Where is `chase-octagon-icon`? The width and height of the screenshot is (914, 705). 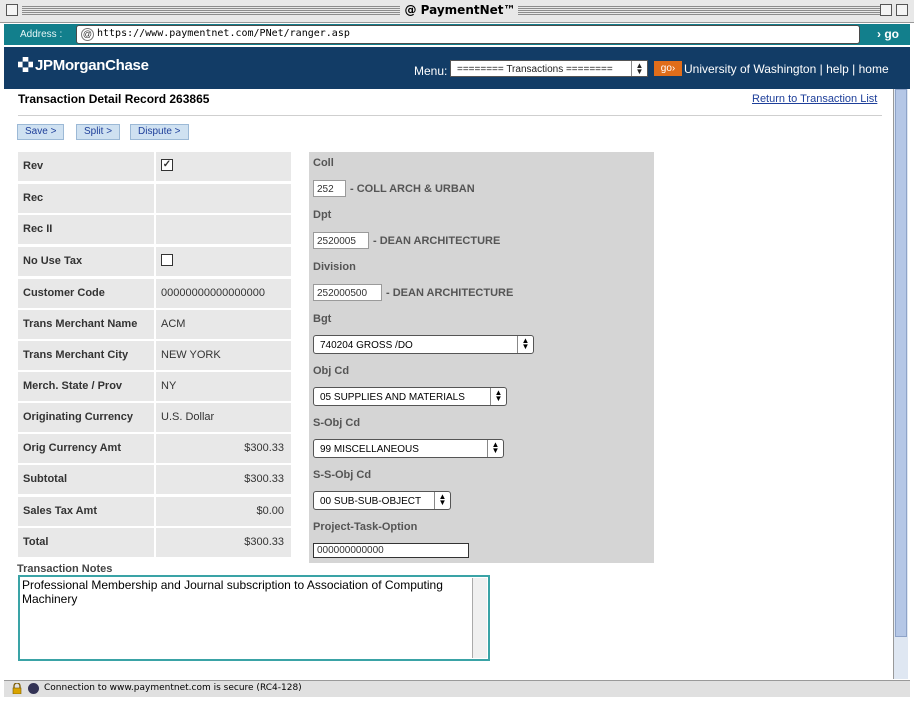 chase-octagon-icon is located at coordinates (25, 64).